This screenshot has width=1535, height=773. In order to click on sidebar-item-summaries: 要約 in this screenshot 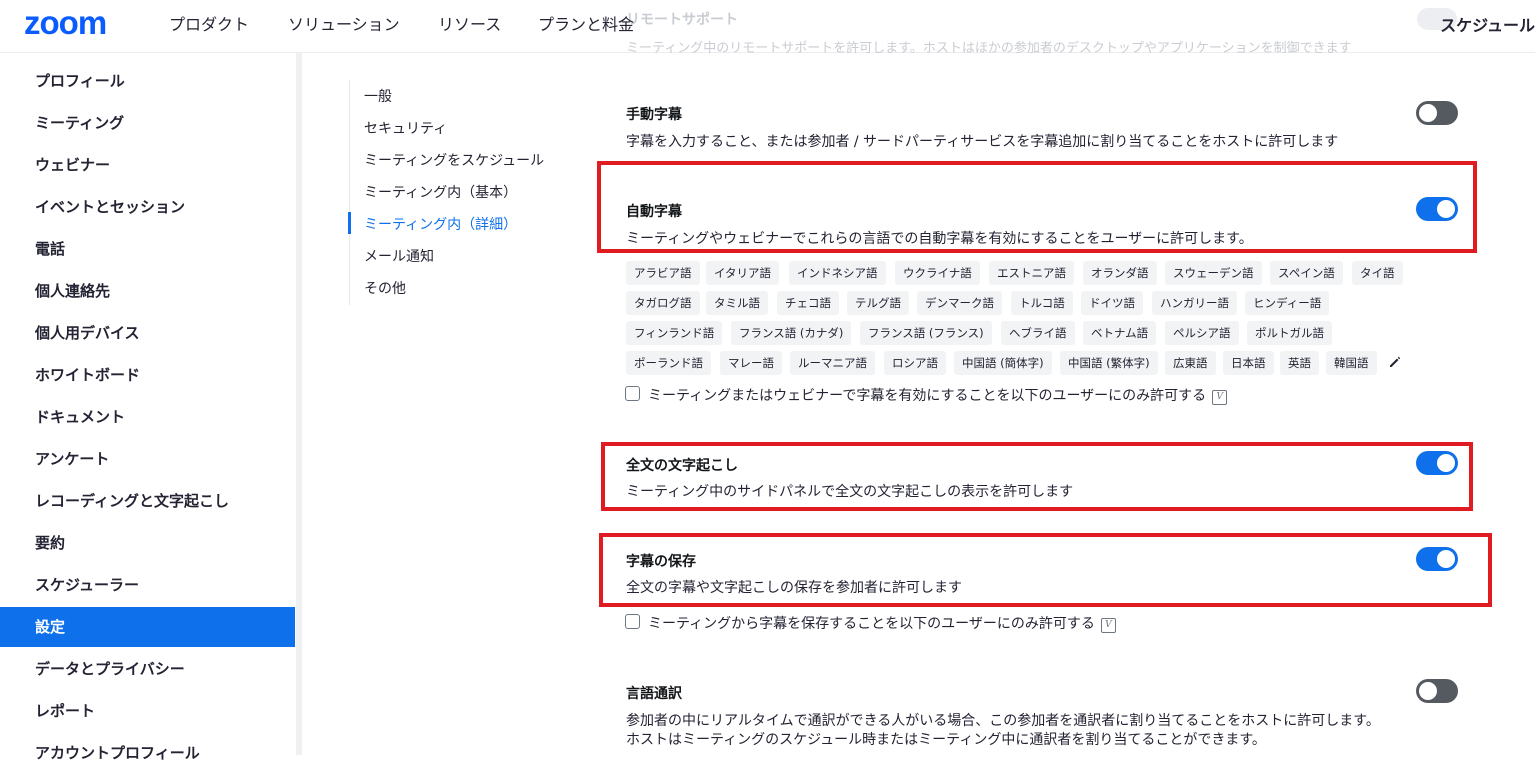, I will do `click(147, 543)`.